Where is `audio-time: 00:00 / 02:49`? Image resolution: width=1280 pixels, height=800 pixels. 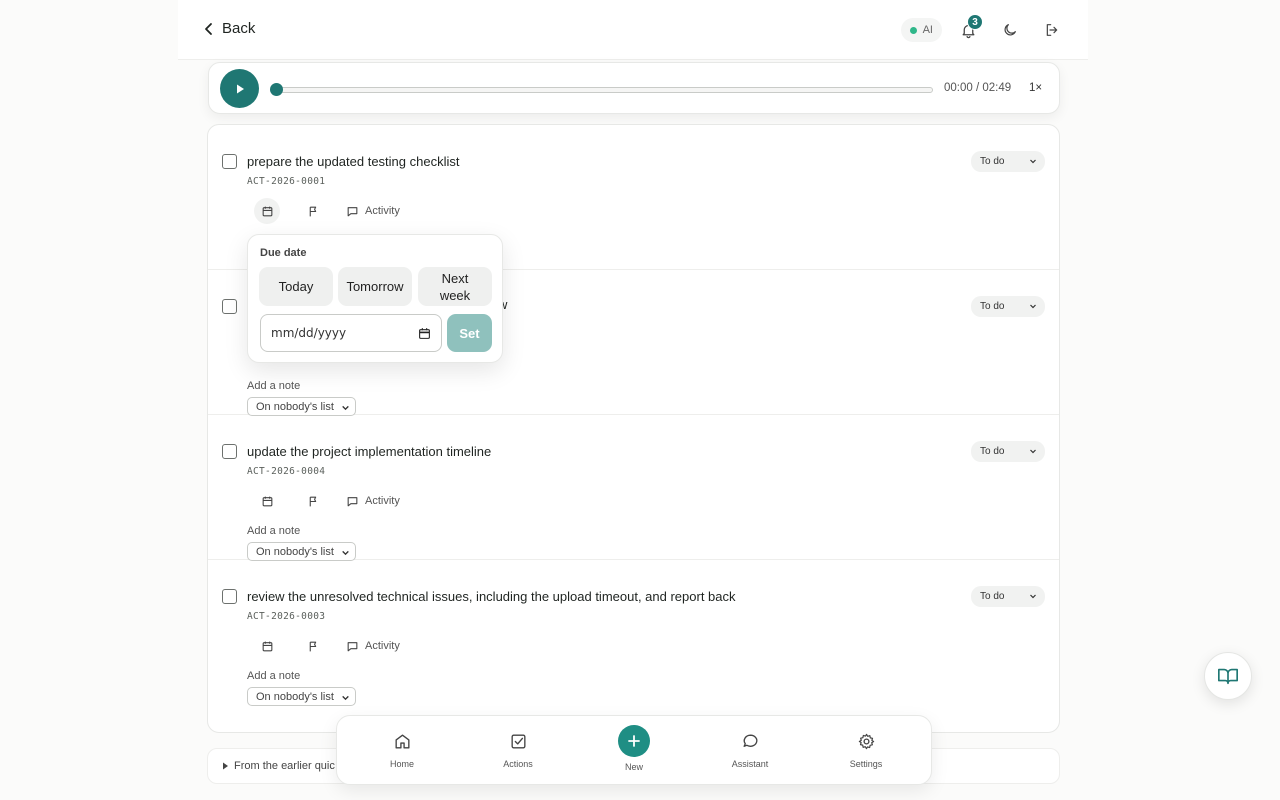 audio-time: 00:00 / 02:49 is located at coordinates (978, 88).